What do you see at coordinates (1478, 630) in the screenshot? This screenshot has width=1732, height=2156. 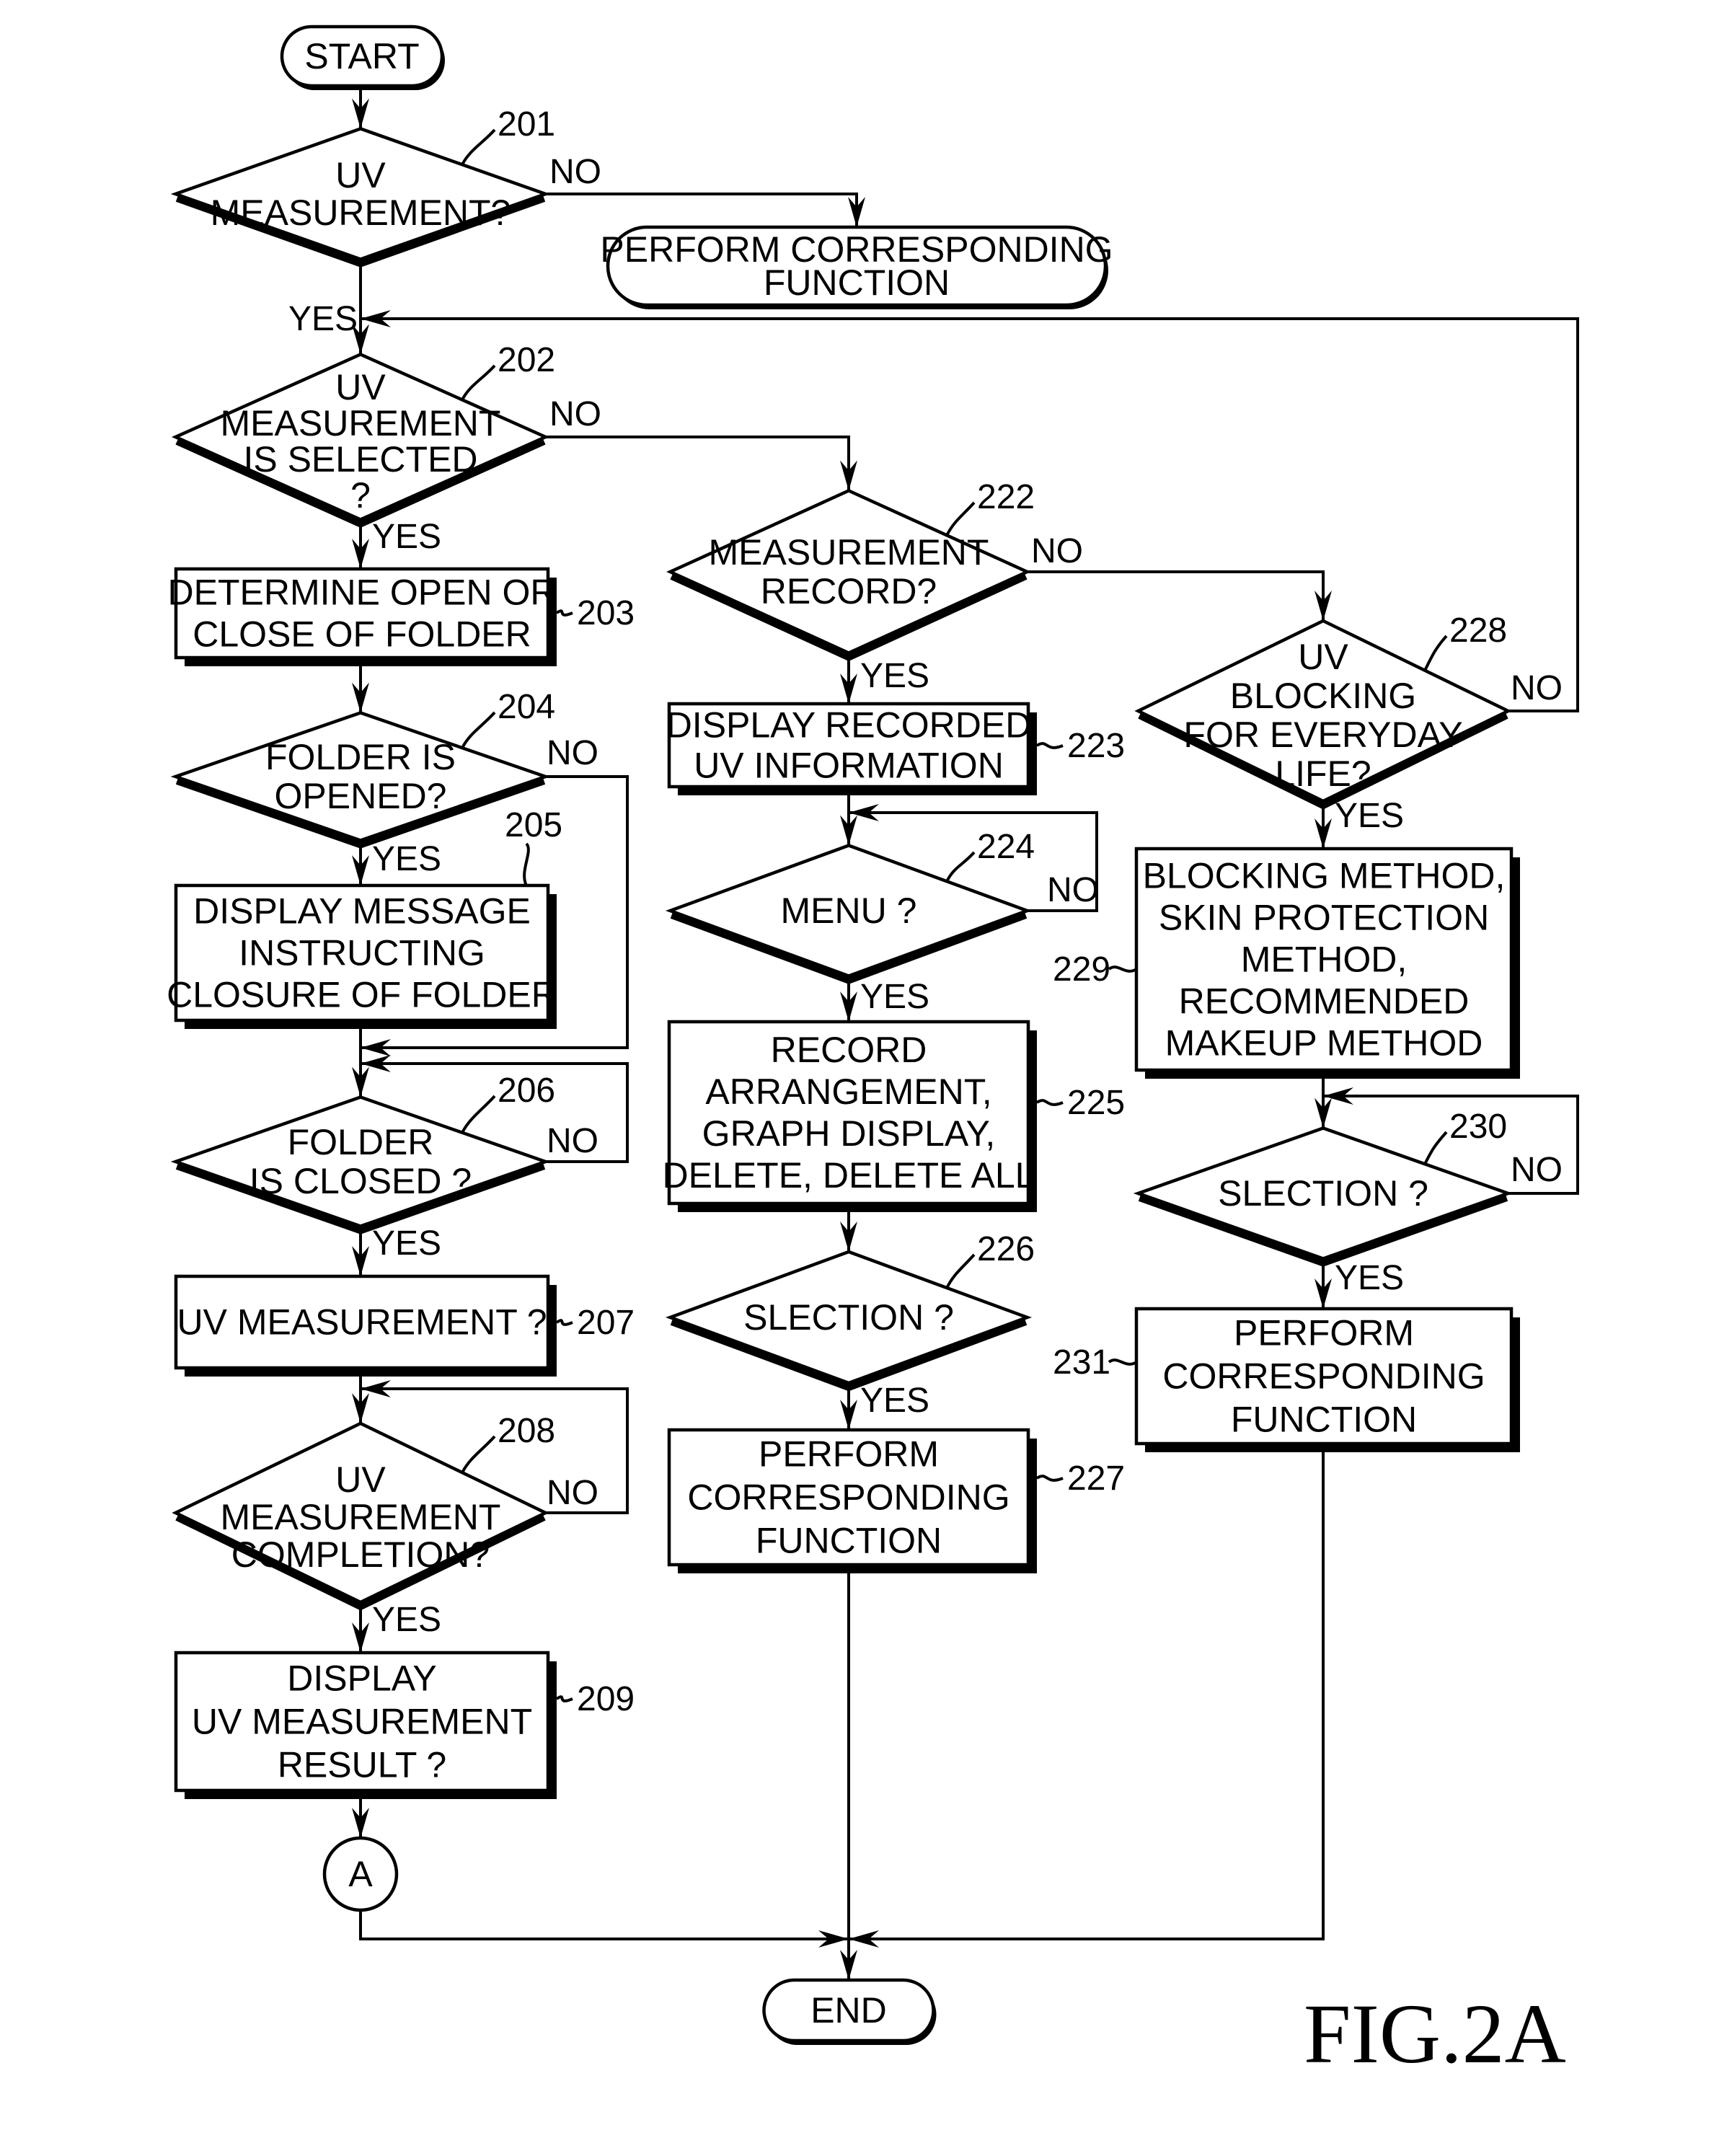 I see `ref-number: 228` at bounding box center [1478, 630].